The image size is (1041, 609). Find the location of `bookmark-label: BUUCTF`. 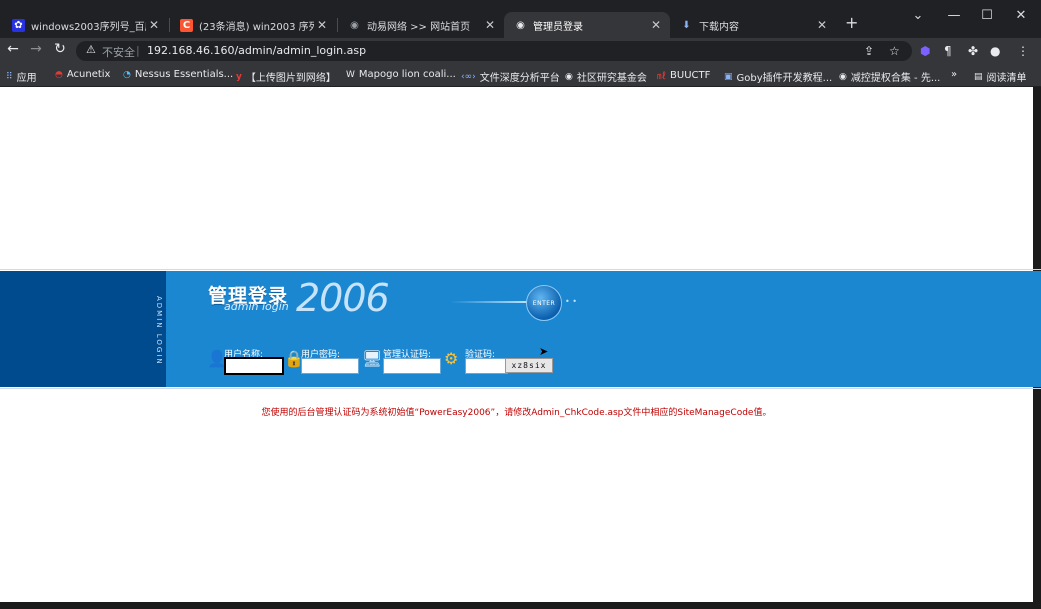

bookmark-label: BUUCTF is located at coordinates (690, 75).